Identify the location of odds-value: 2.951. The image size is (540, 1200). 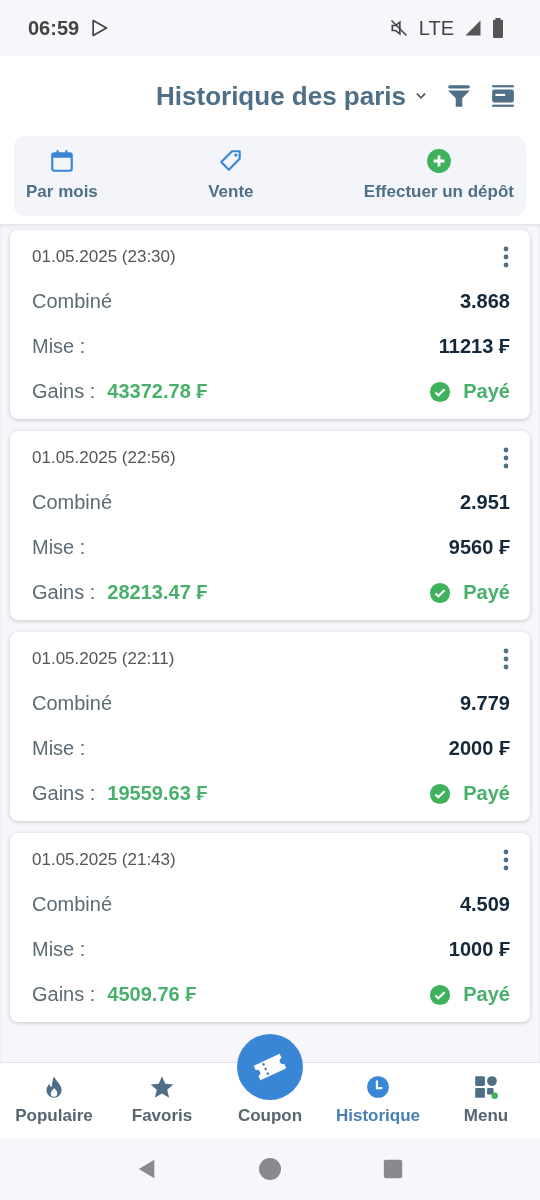
(484, 502).